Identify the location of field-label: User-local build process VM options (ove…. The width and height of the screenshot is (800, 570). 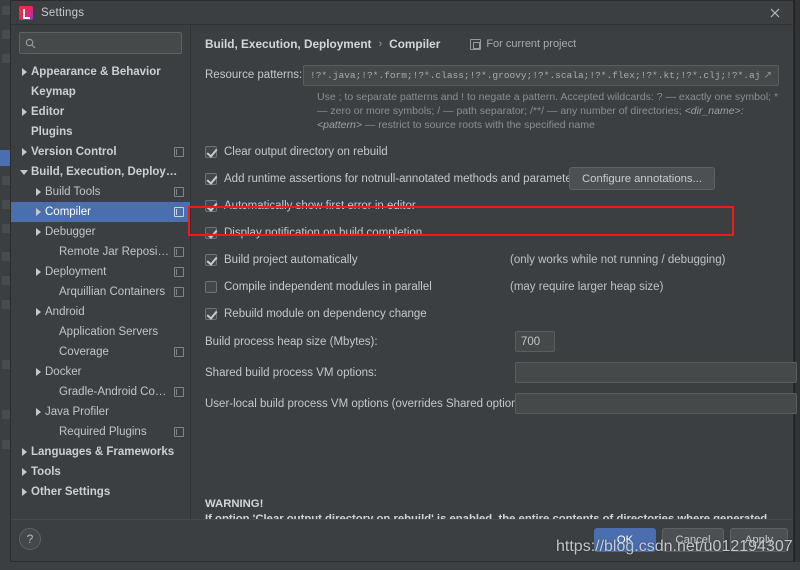
(368, 403).